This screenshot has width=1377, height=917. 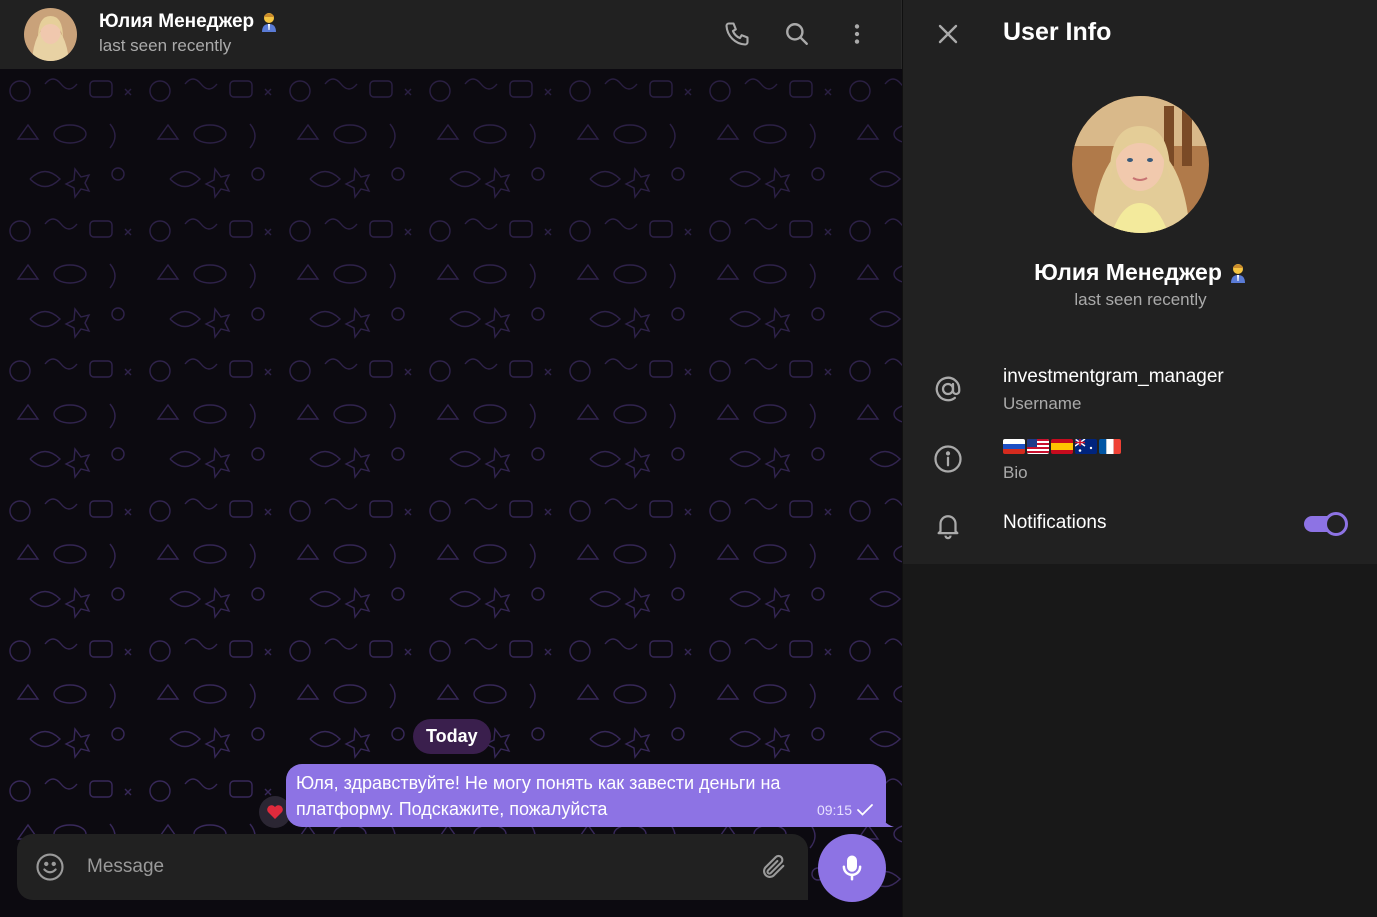 What do you see at coordinates (1113, 376) in the screenshot?
I see `username-value: investmentgram_manager` at bounding box center [1113, 376].